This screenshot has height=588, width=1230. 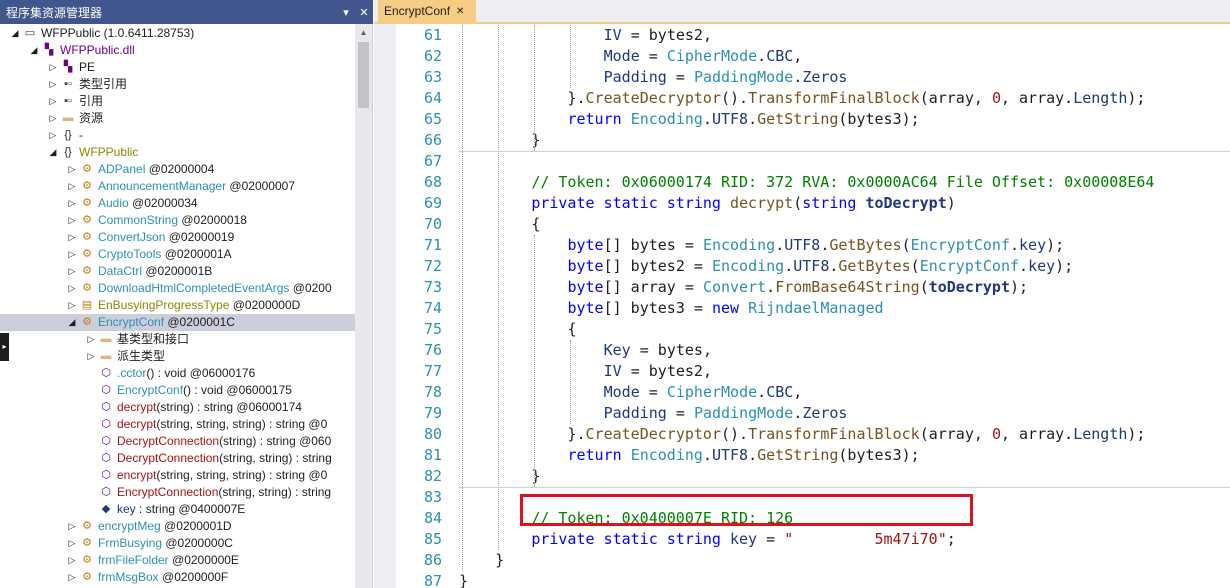 I want to click on tree-node: ⬡ DecryptConnection(string) : string @060, so click(x=177, y=441).